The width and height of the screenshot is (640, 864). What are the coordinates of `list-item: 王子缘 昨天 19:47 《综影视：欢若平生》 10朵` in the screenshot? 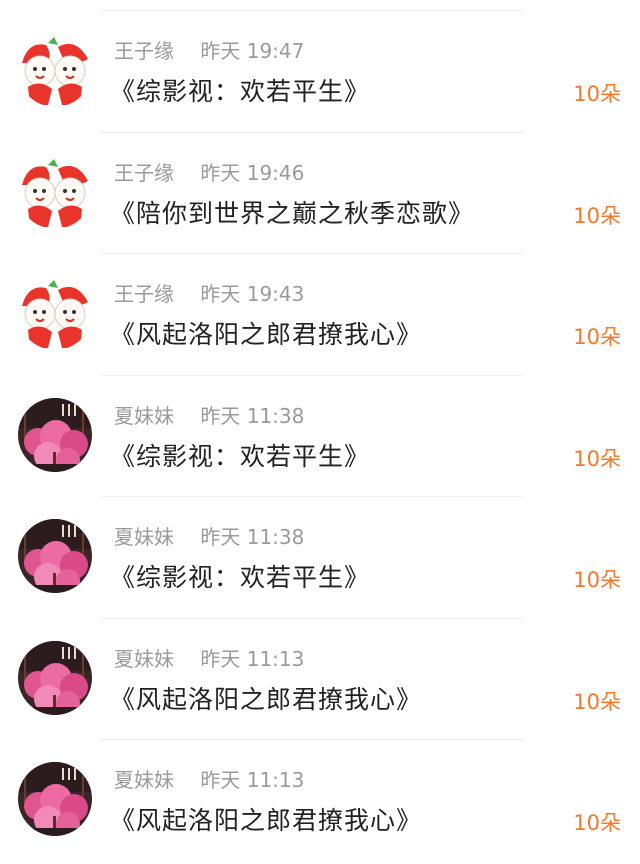 It's located at (319, 72).